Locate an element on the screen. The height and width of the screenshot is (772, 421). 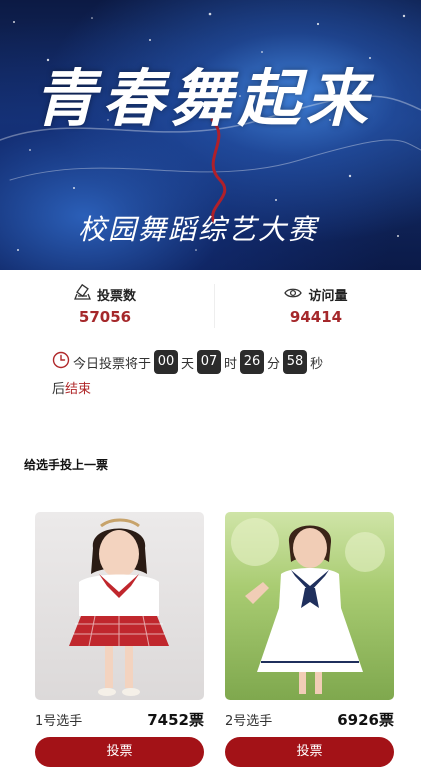
countdown-prefix: 今日投票将于 is located at coordinates (112, 364).